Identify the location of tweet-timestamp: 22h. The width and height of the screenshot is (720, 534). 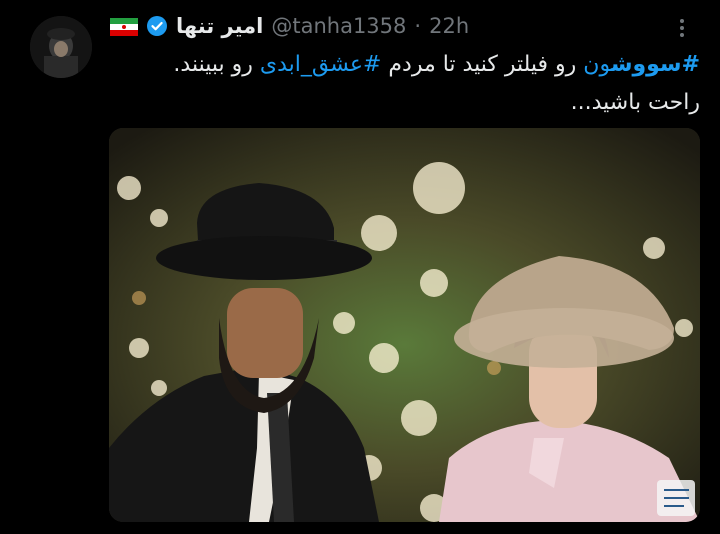
(449, 26).